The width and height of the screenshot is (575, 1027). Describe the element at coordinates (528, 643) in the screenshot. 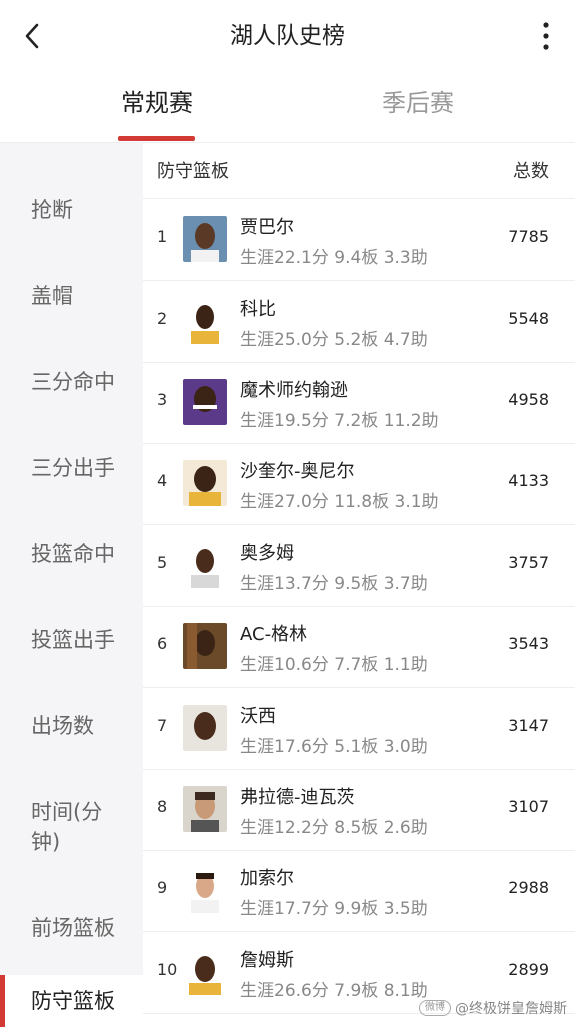

I see `stat-total: 3543` at that location.